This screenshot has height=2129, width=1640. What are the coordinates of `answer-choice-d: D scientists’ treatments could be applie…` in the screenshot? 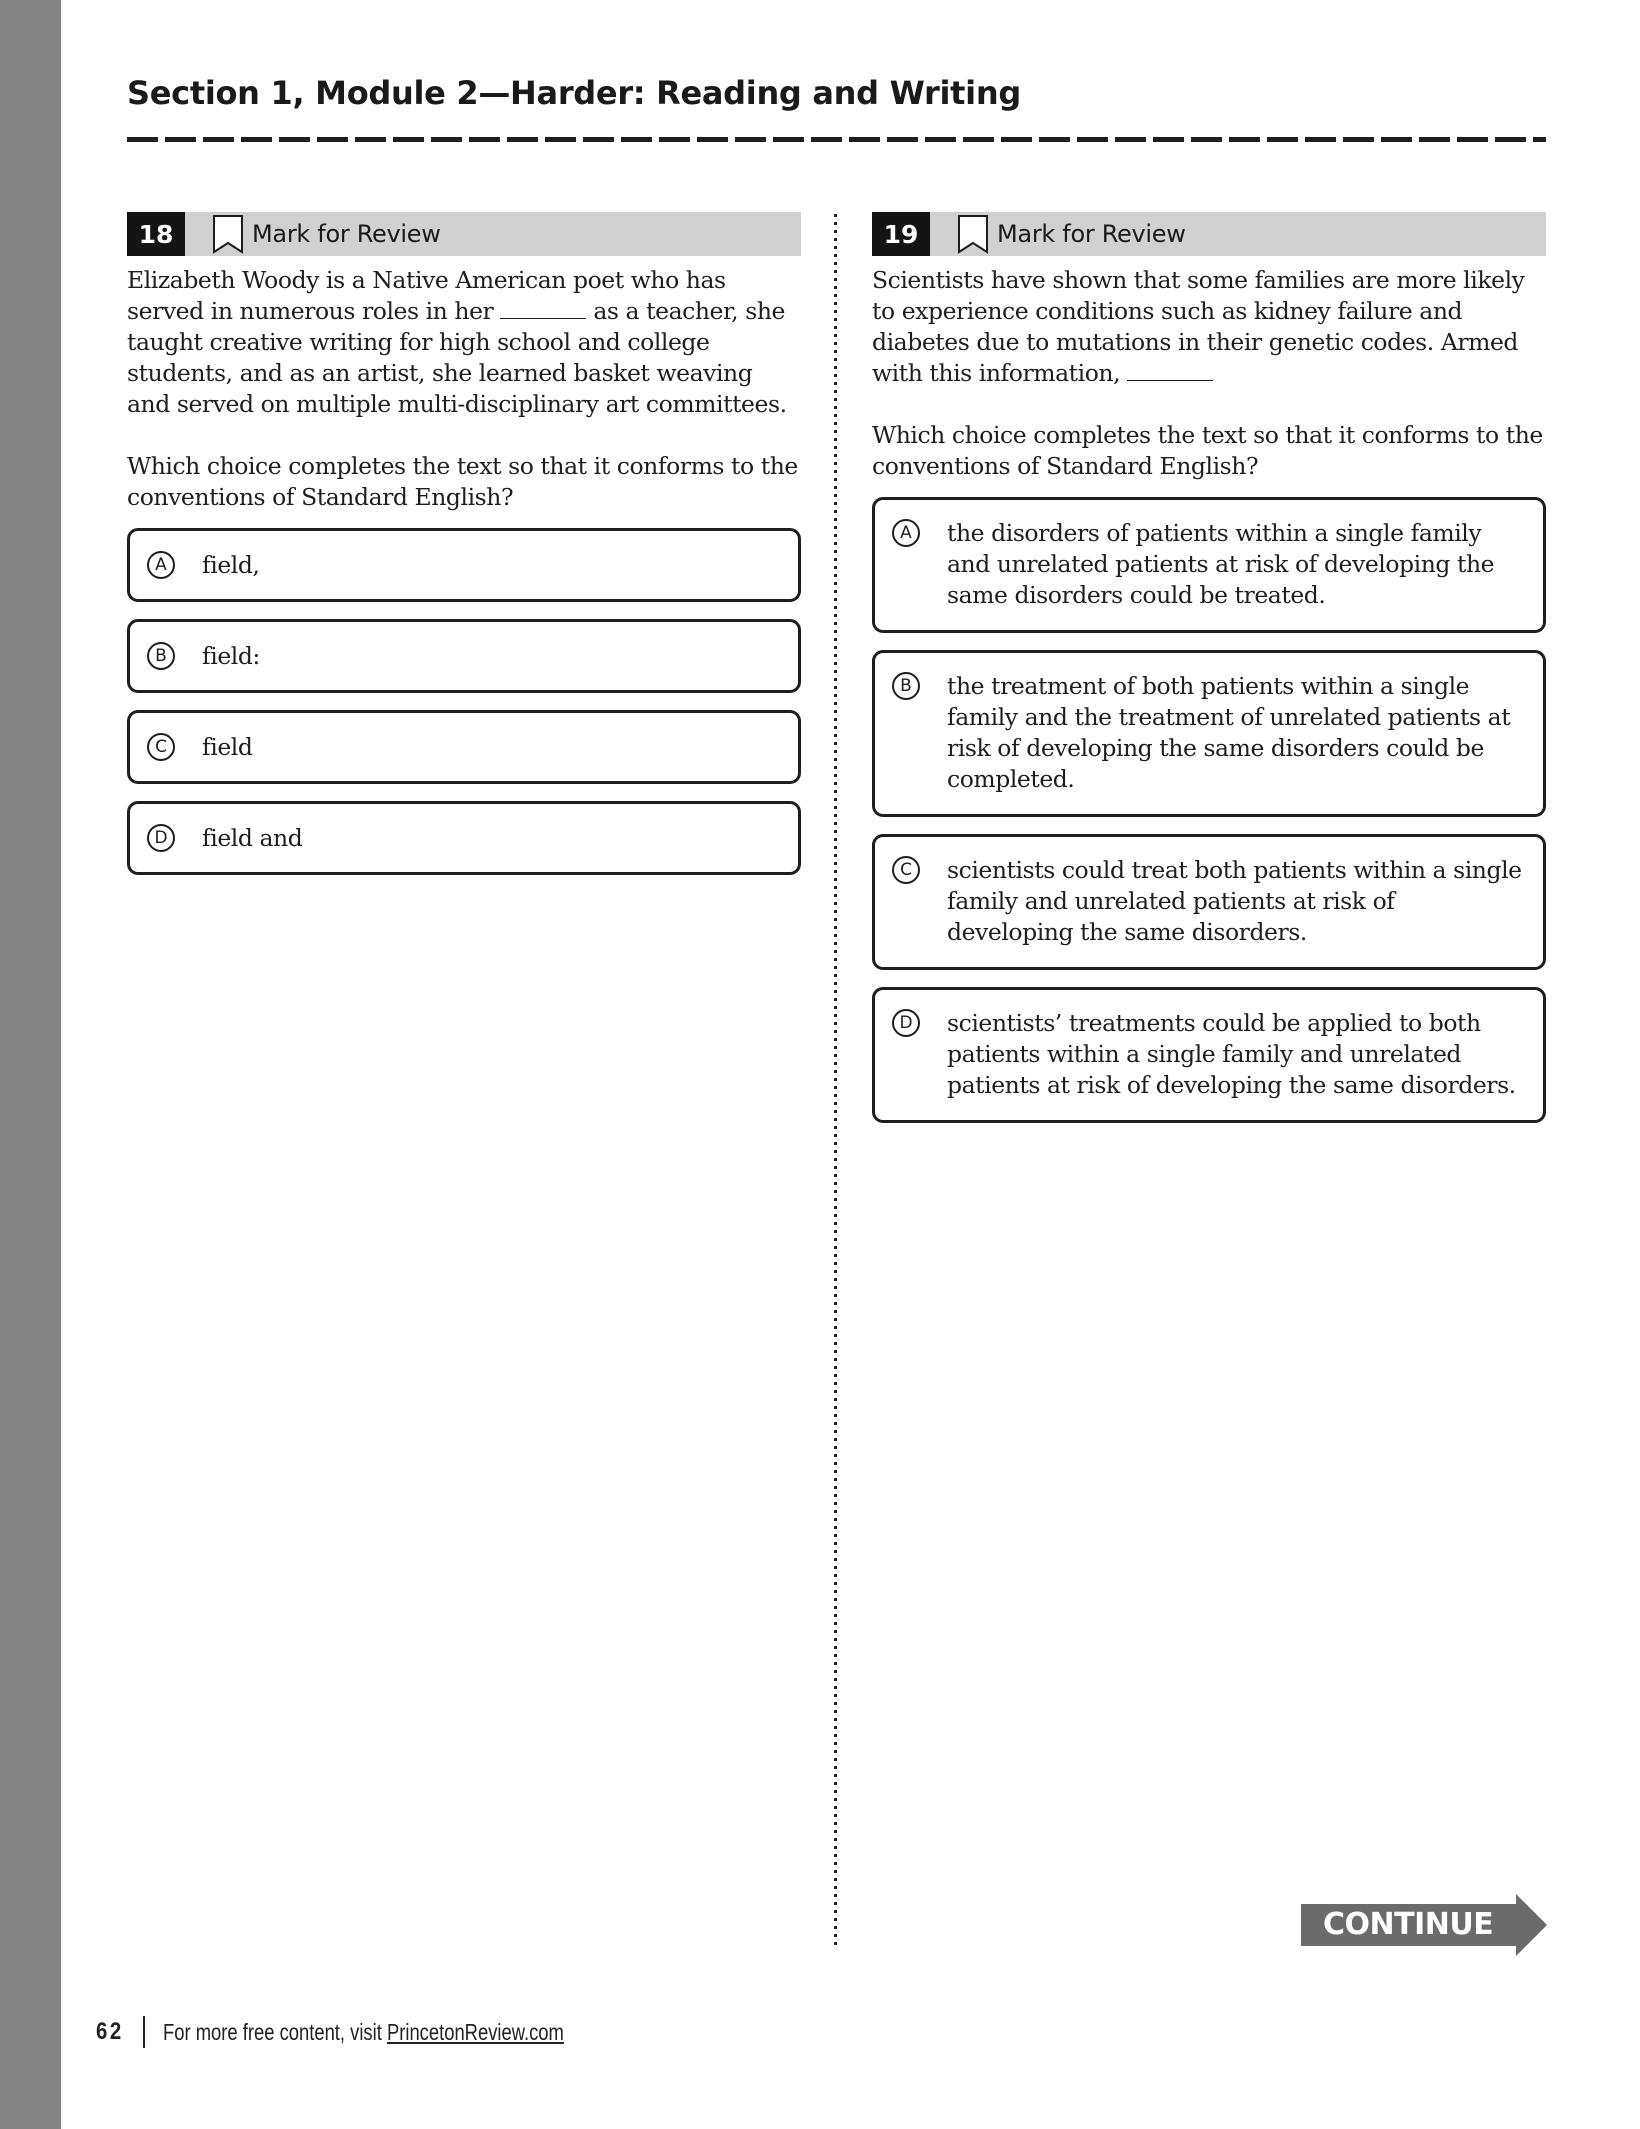 It's located at (1209, 1055).